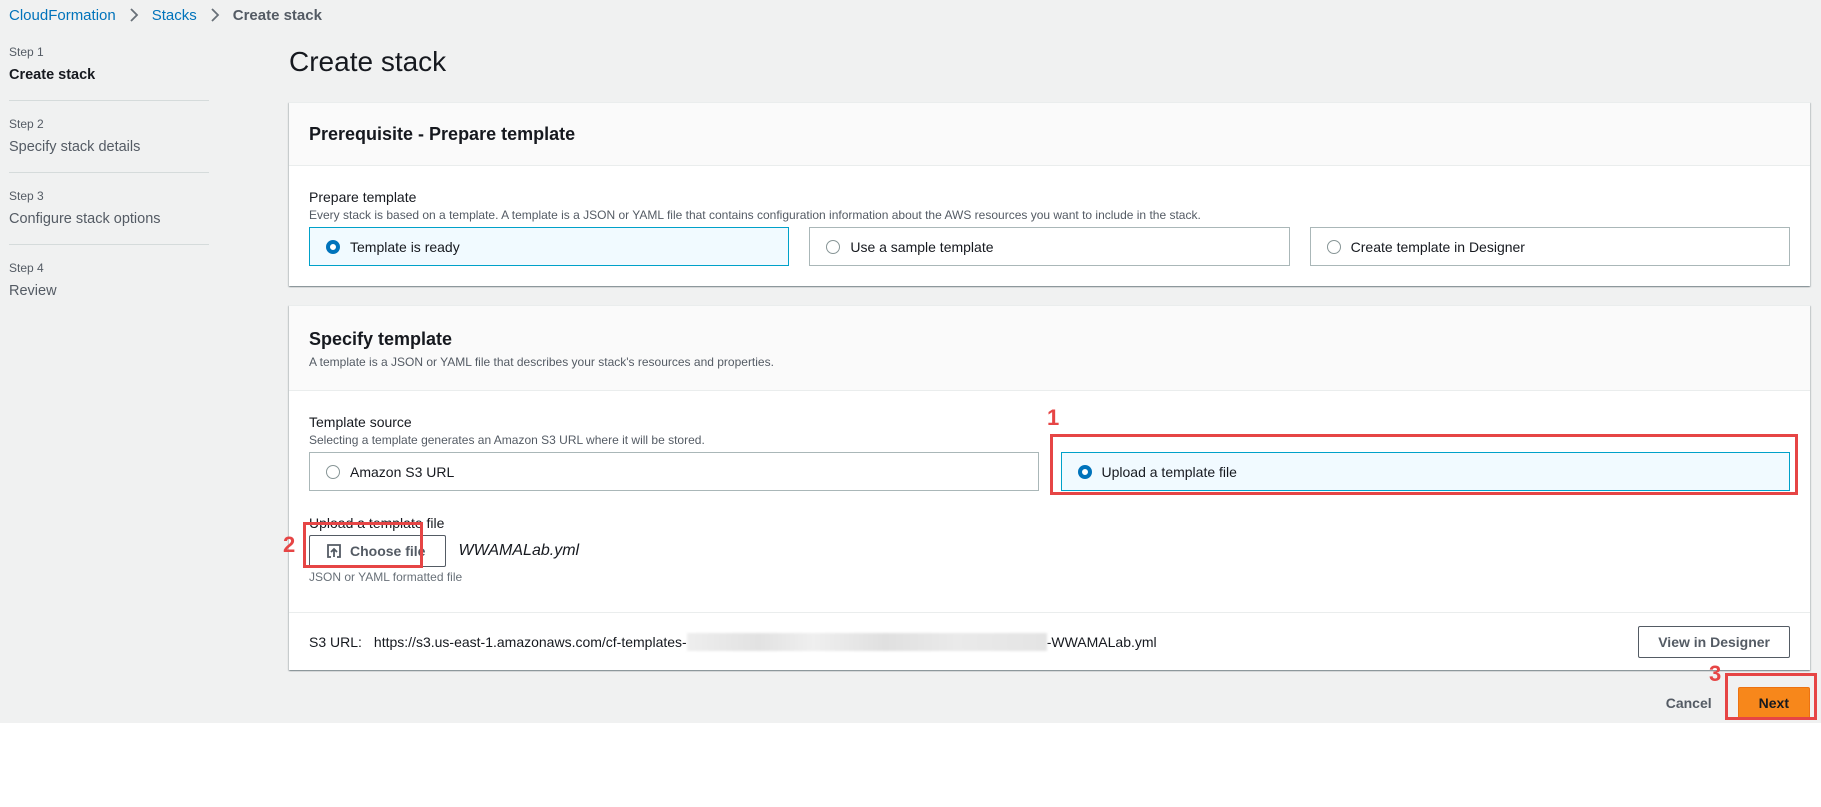 The image size is (1821, 807). What do you see at coordinates (26, 124) in the screenshot?
I see `step-number: Step 2` at bounding box center [26, 124].